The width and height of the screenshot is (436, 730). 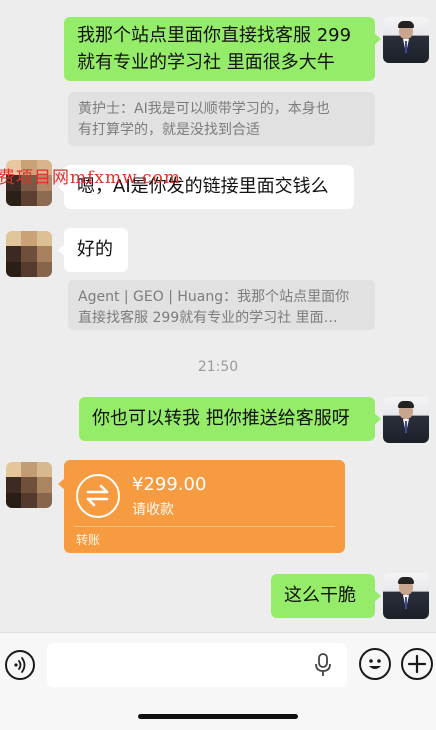 I want to click on my-message-bubble: 我那个站点里面你直接找客服 299 就有专业的学习社 里面很多大牛, so click(x=222, y=49).